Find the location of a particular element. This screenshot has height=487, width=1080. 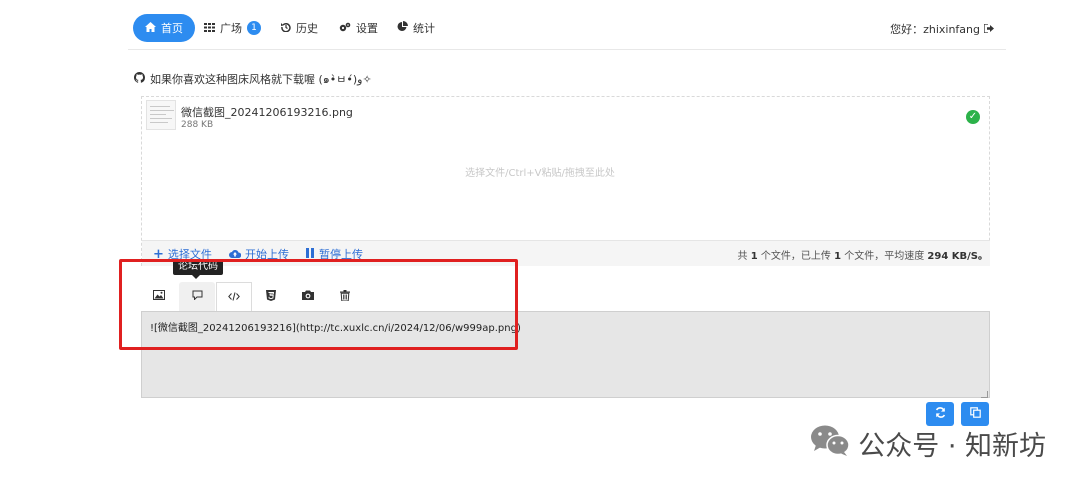

refresh-icon is located at coordinates (940, 414).